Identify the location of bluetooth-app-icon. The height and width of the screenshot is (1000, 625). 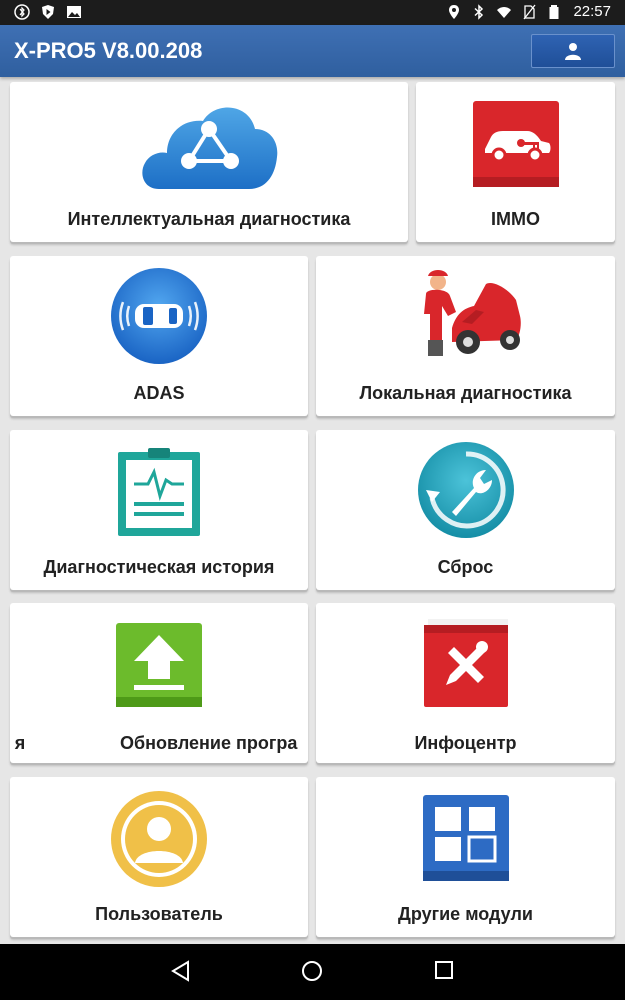
(22, 12).